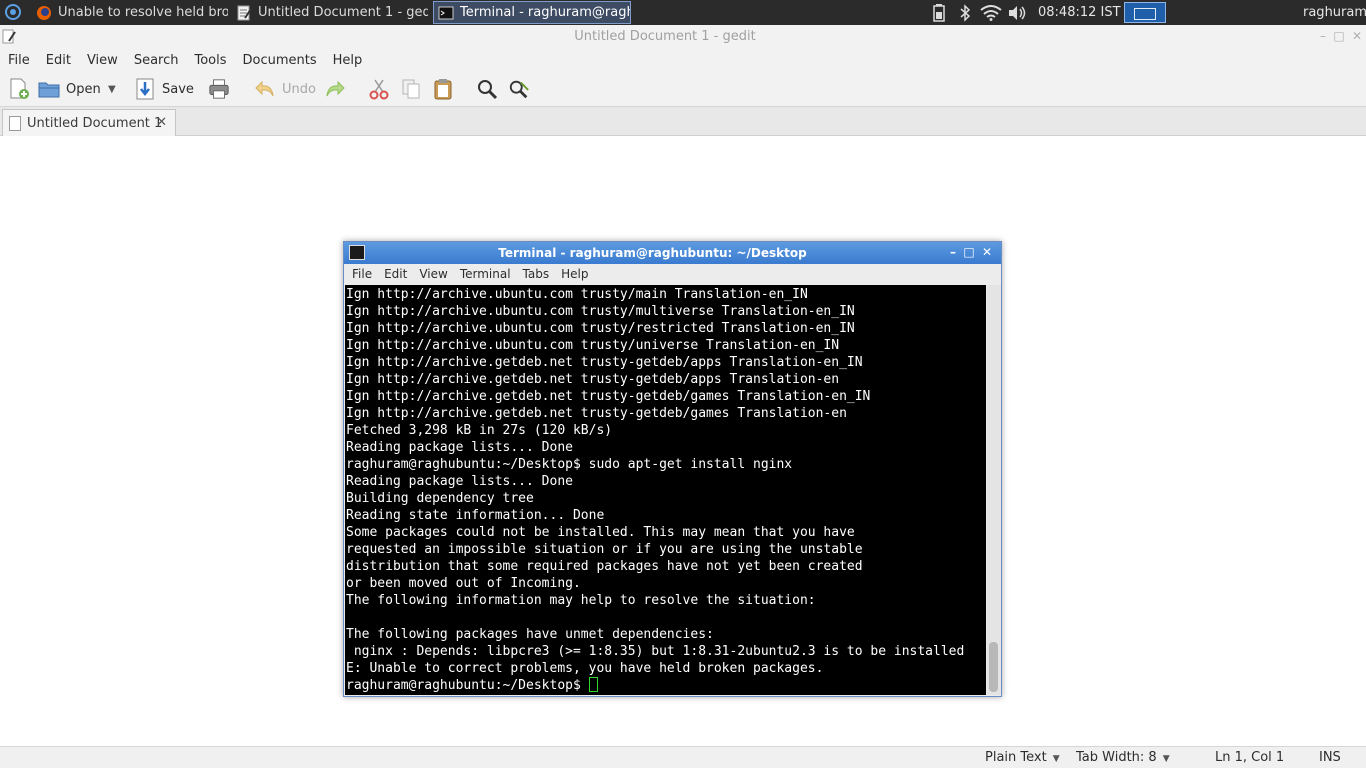 The image size is (1366, 768). Describe the element at coordinates (1330, 757) in the screenshot. I see `insert-mode: INS` at that location.